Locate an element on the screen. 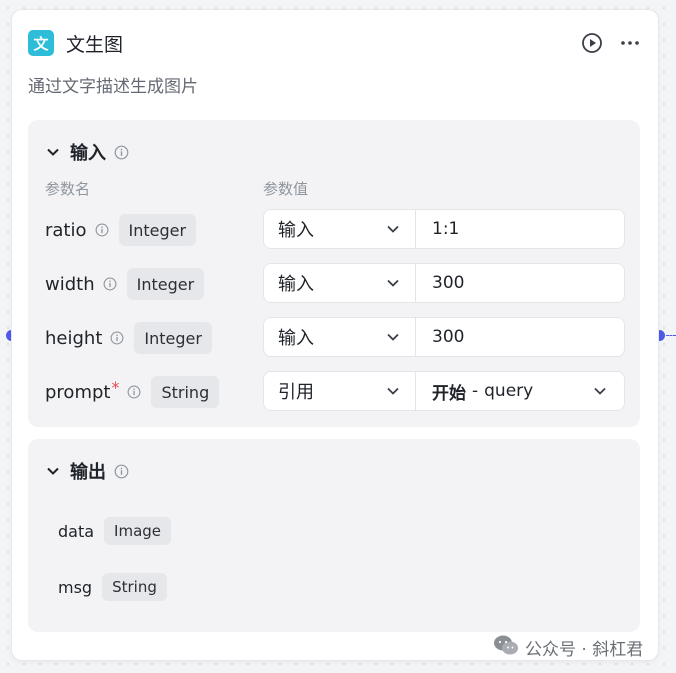  input-section-header: 输入 is located at coordinates (87, 152).